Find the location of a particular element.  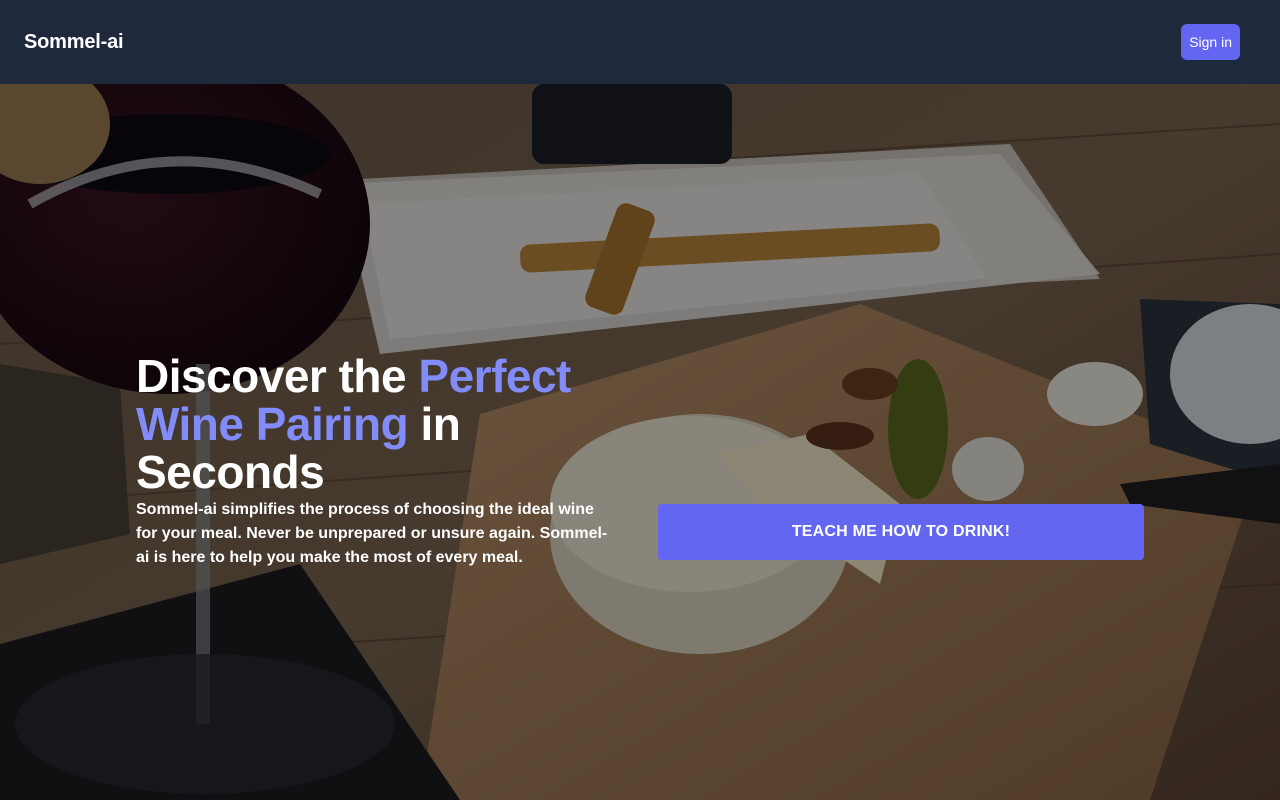

teach-me-cta-button: TEACH ME HOW TO DRINK! is located at coordinates (901, 532).